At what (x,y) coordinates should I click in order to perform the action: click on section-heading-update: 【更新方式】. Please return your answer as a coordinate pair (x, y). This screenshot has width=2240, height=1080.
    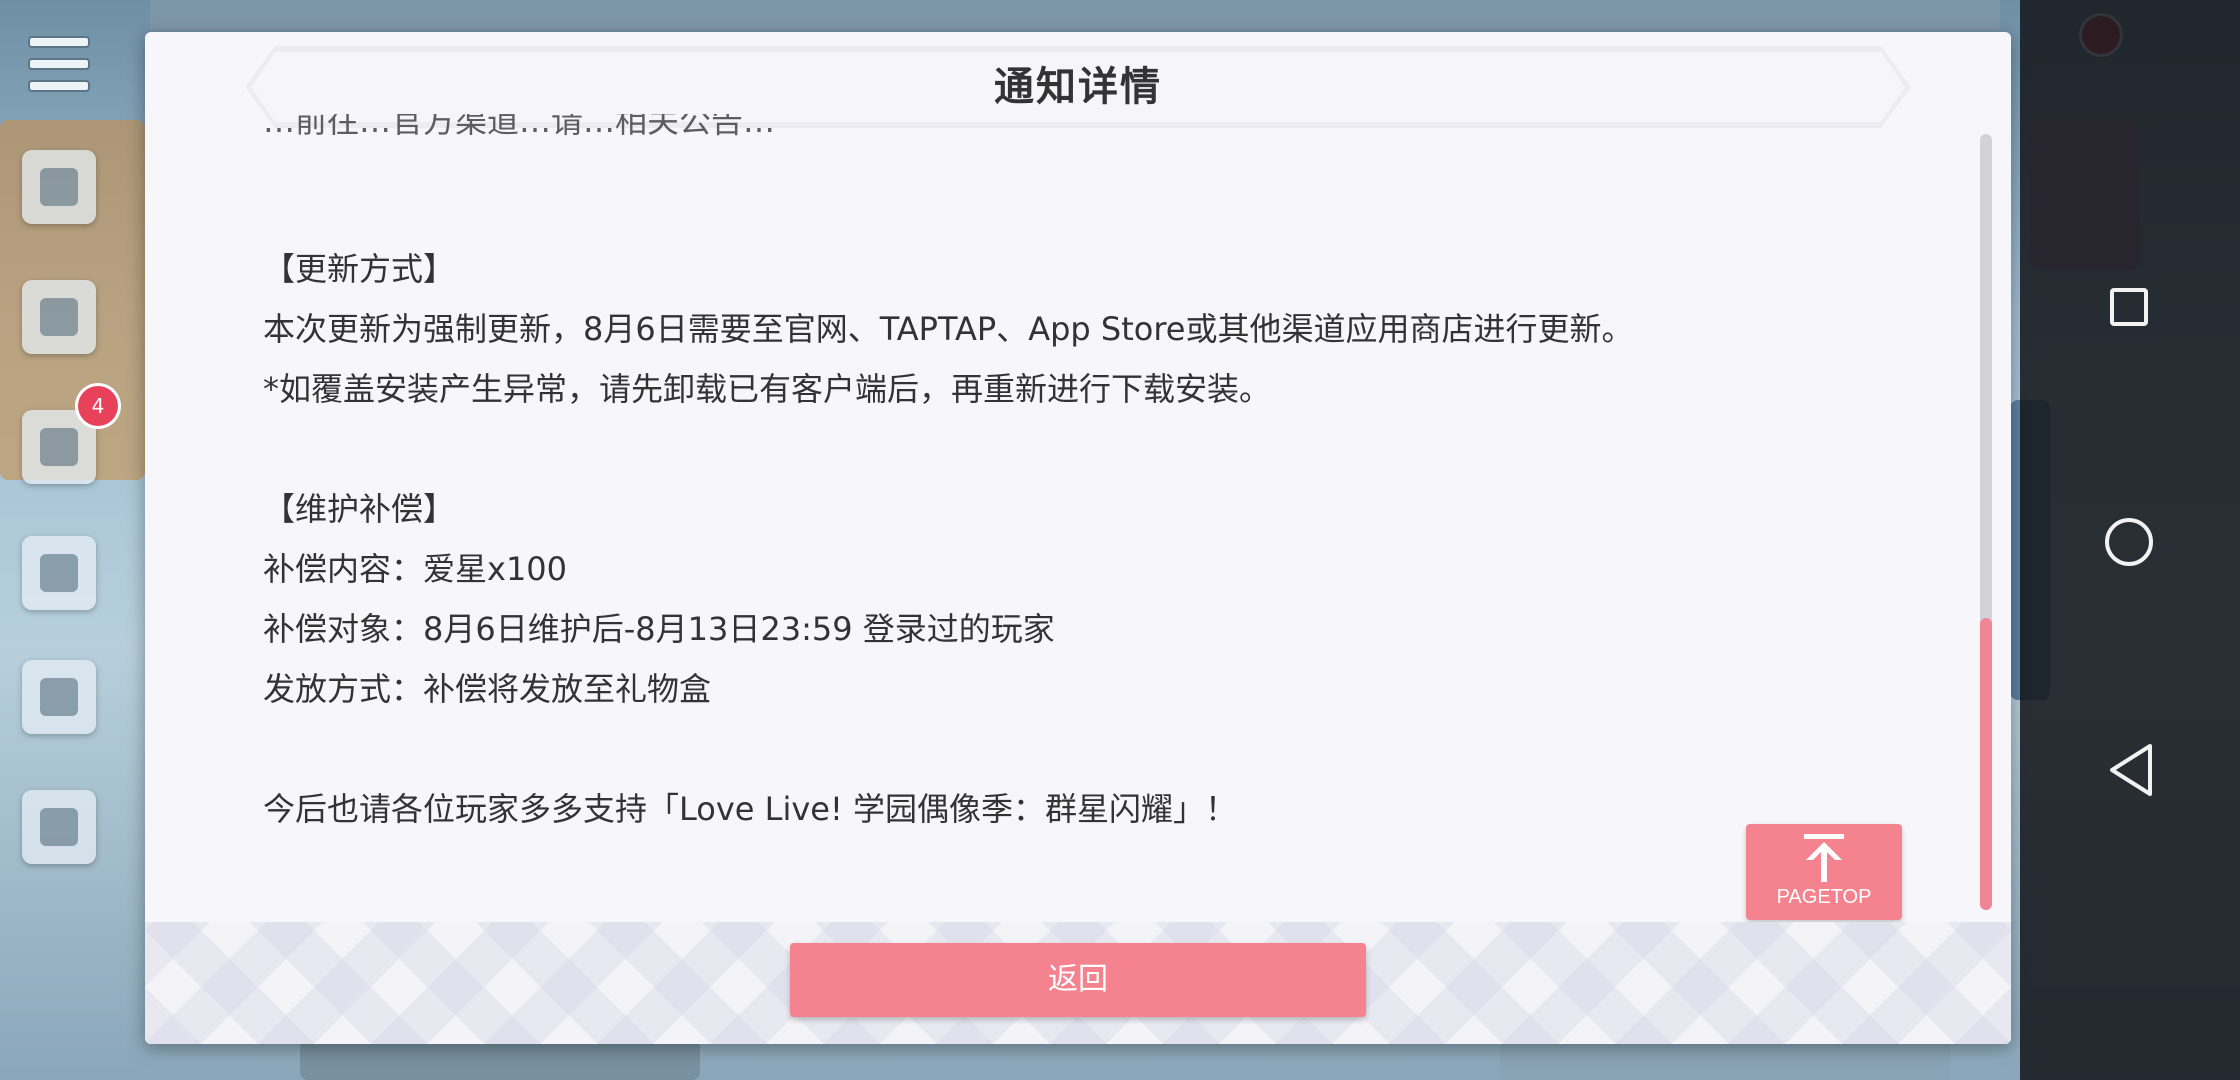
    Looking at the image, I should click on (359, 269).